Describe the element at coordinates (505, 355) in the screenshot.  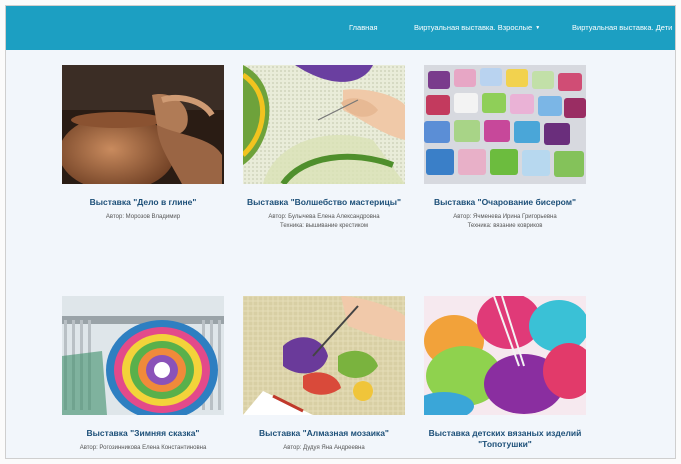
I see `exhibit-image-yarn` at that location.